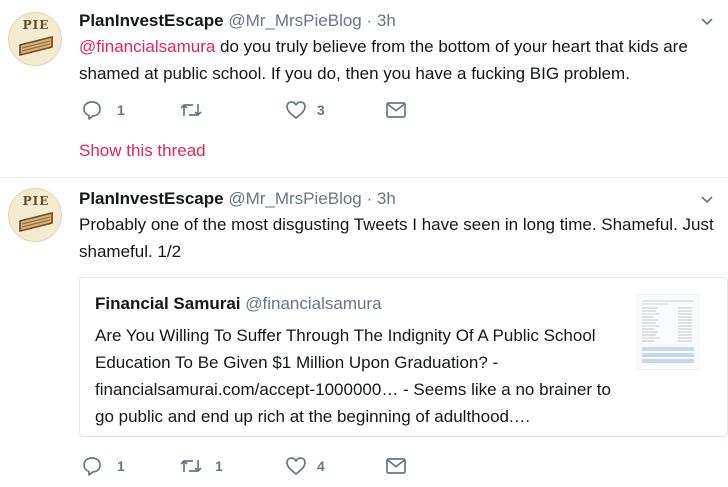 The height and width of the screenshot is (487, 728). I want to click on retweet-count: 1, so click(219, 466).